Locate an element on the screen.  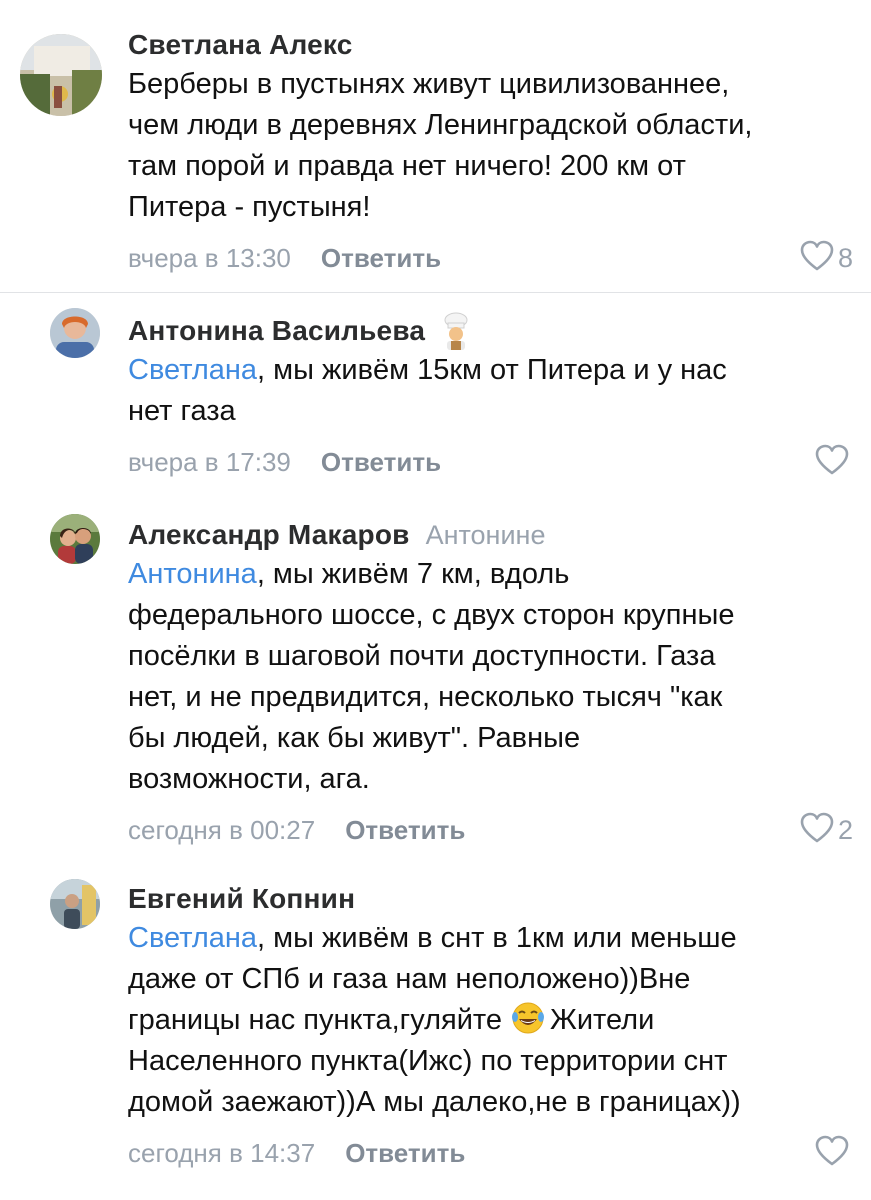
like-count: 8 is located at coordinates (845, 258).